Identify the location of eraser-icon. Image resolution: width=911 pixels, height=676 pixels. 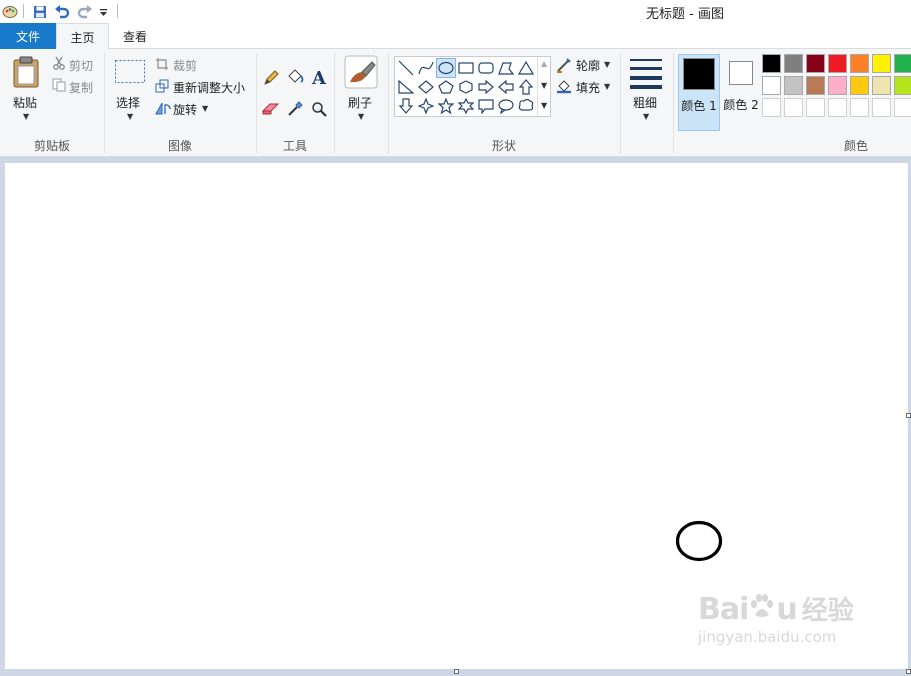
(271, 109).